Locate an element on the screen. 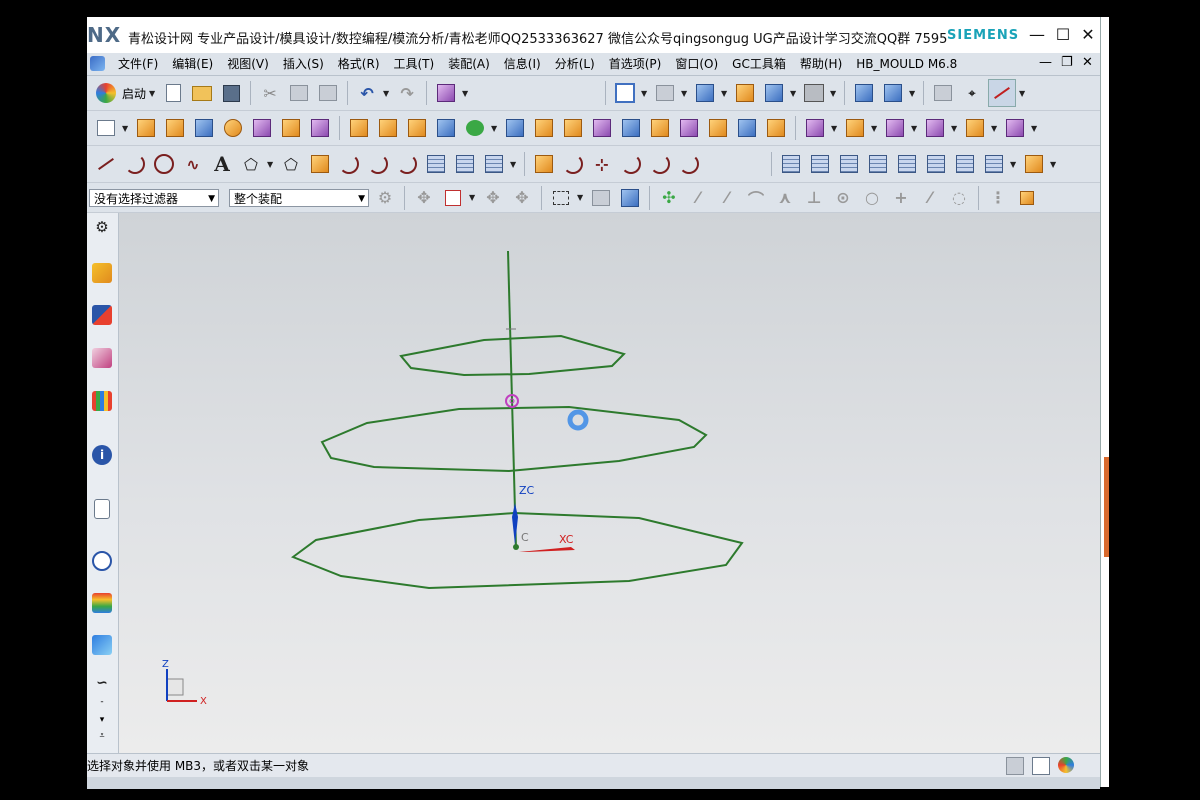  divide-curve-icon: ⊹ is located at coordinates (602, 164).